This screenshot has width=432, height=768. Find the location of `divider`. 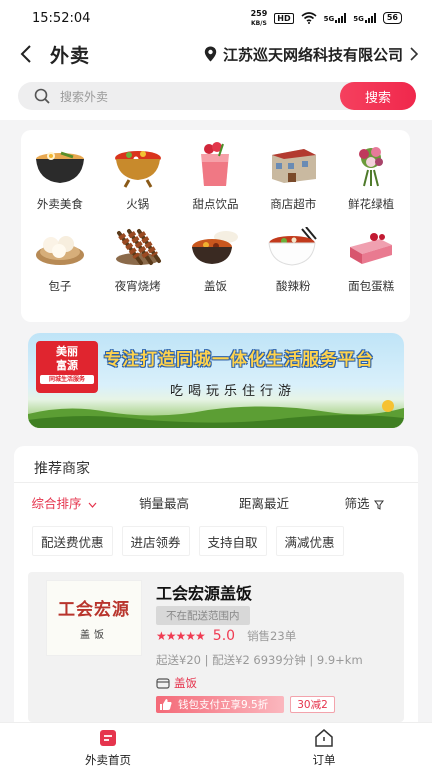

divider is located at coordinates (216, 482).